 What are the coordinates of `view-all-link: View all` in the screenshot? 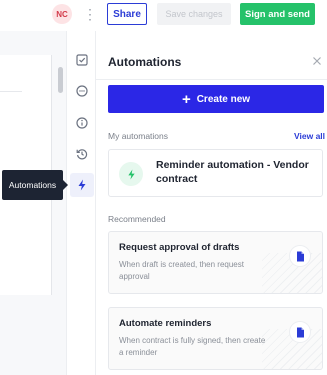 It's located at (309, 136).